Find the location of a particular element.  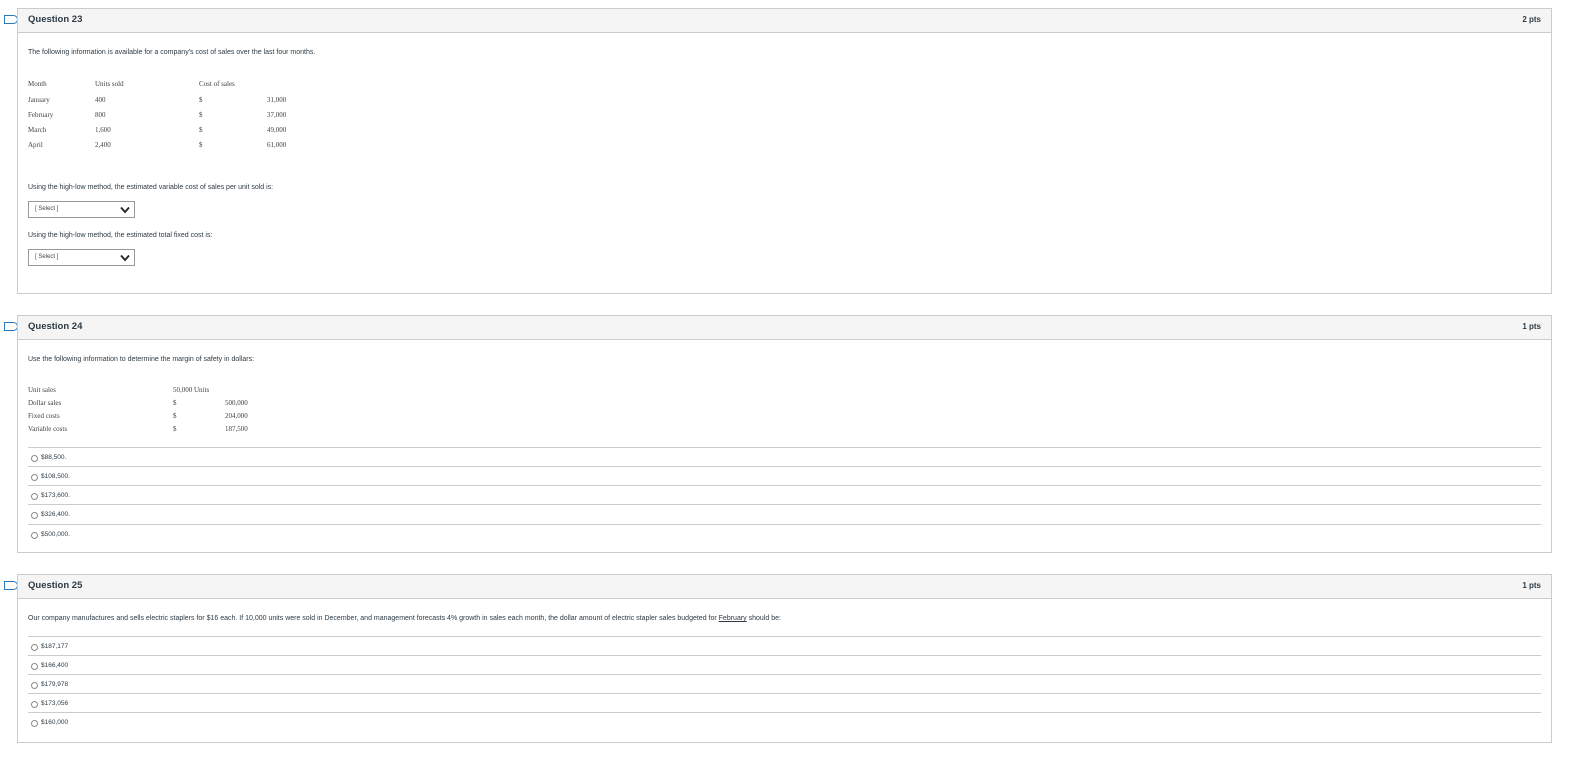

question-text-part: should be: is located at coordinates (763, 618).